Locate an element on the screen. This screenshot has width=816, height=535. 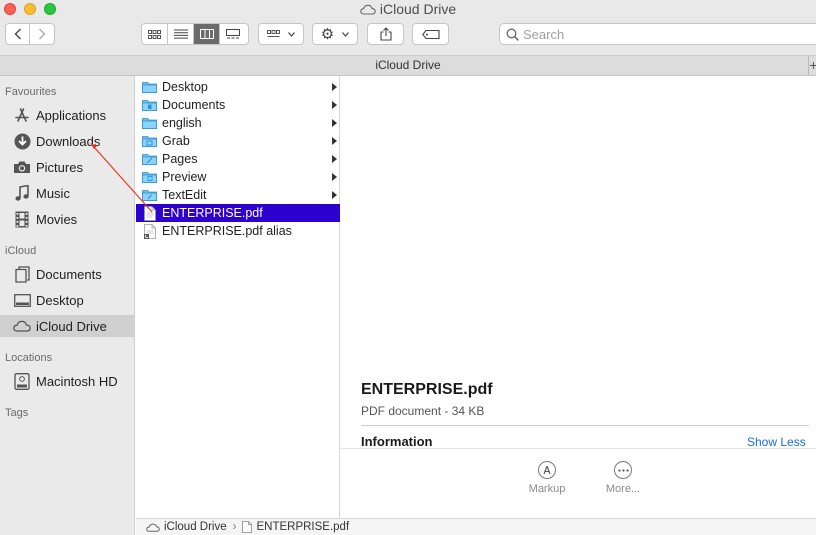
view-mode-control is located at coordinates (195, 34).